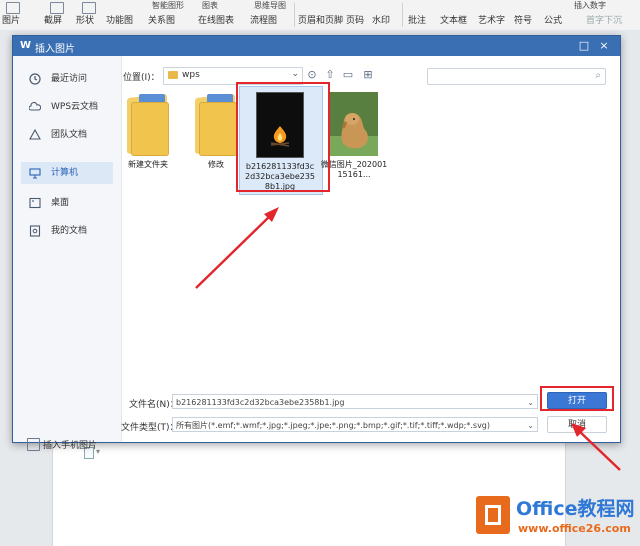  Describe the element at coordinates (575, 509) in the screenshot. I see `watermark-brand: Office教程网` at that location.